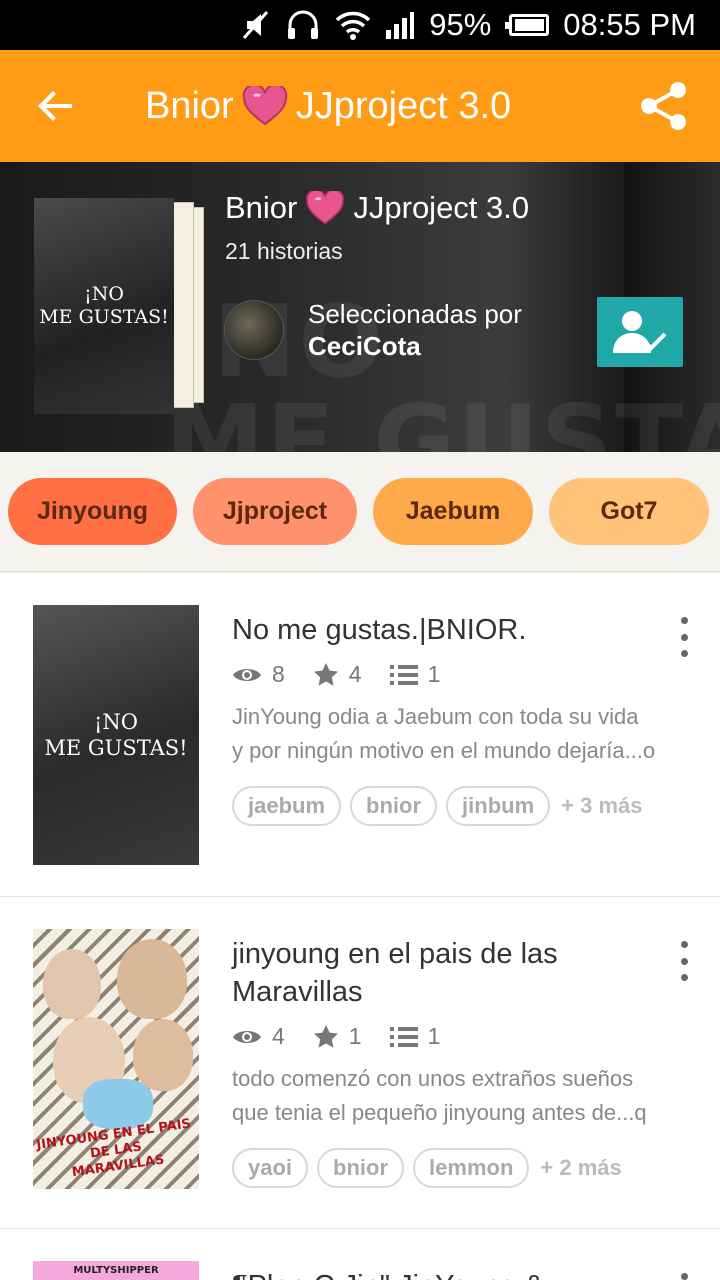 This screenshot has height=1280, width=720. I want to click on list-title: Bnior JJproject 3.0, so click(377, 208).